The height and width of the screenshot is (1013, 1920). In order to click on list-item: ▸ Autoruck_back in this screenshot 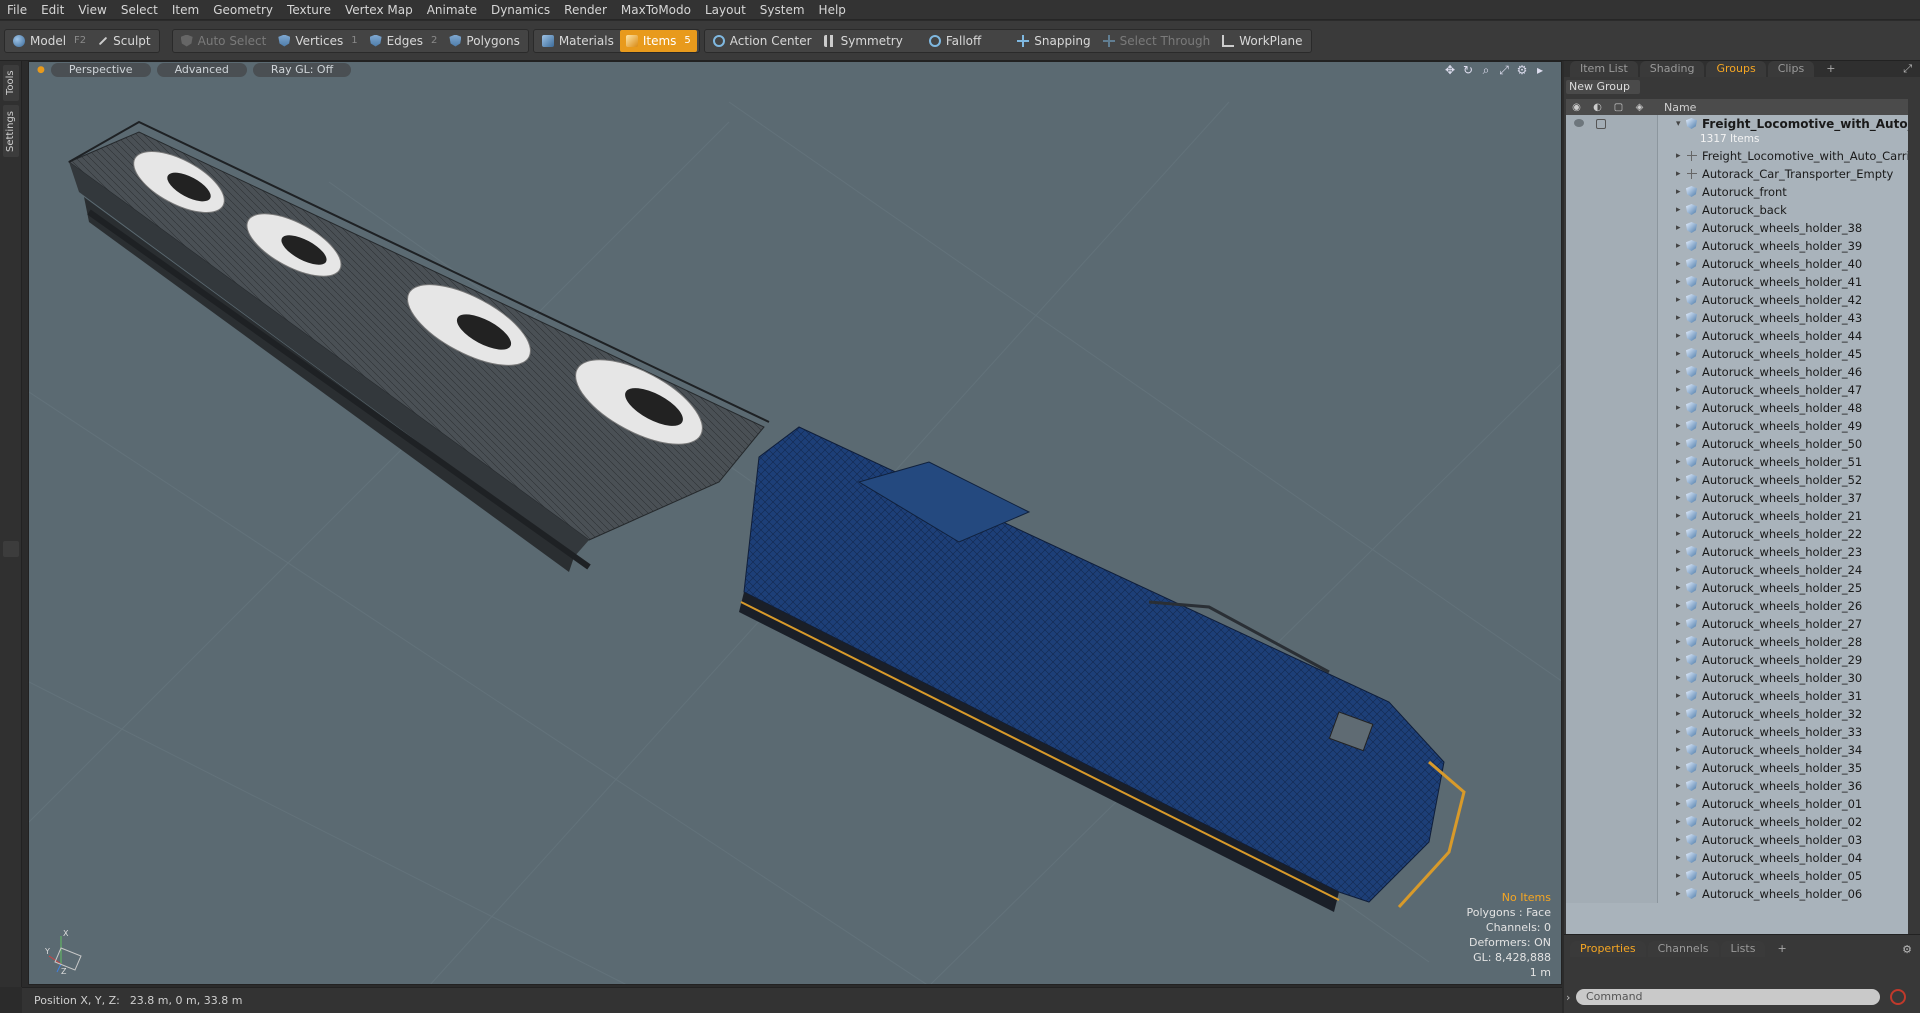, I will do `click(1737, 210)`.